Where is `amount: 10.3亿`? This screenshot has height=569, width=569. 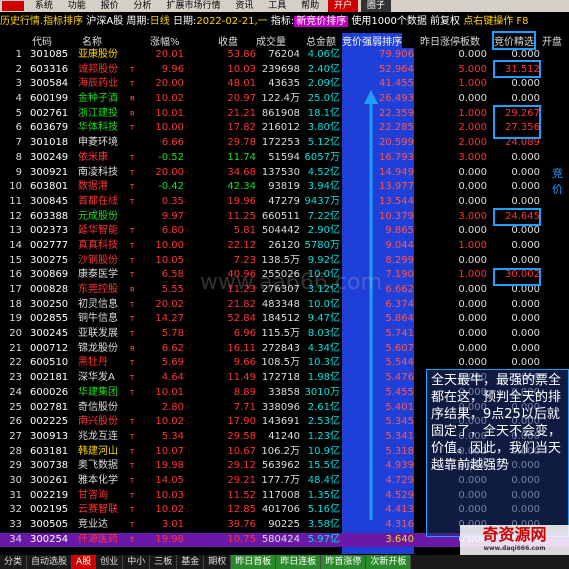 amount: 10.3亿 is located at coordinates (323, 363).